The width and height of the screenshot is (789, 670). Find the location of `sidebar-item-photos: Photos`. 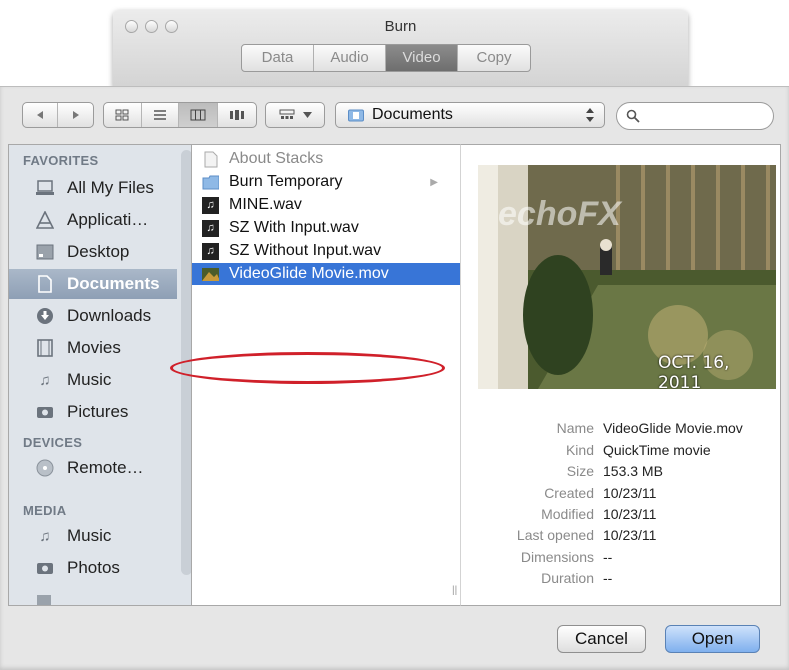

sidebar-item-photos: Photos is located at coordinates (93, 568).